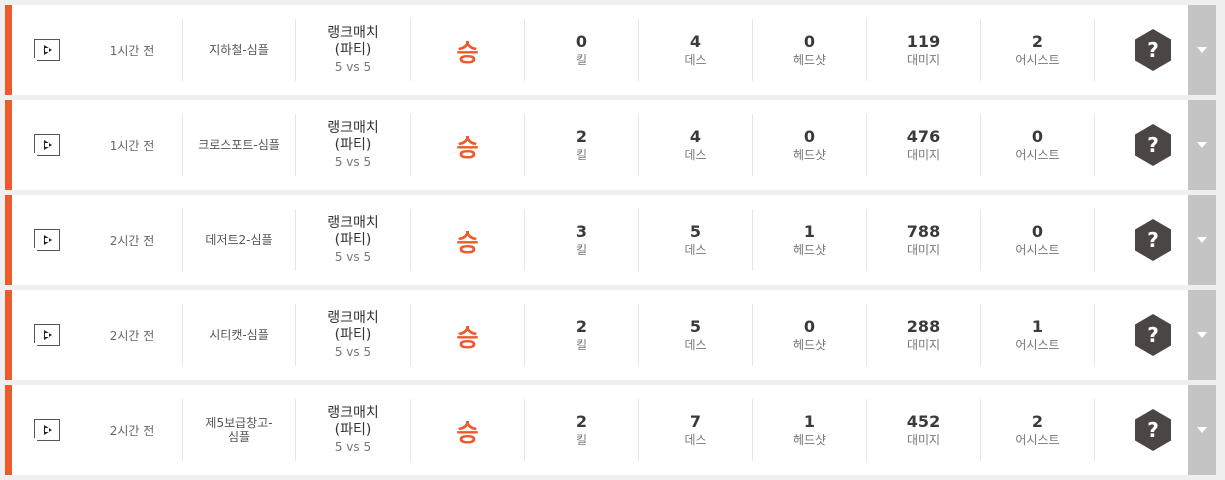  What do you see at coordinates (239, 335) in the screenshot?
I see `map-name: 시티캣-심플` at bounding box center [239, 335].